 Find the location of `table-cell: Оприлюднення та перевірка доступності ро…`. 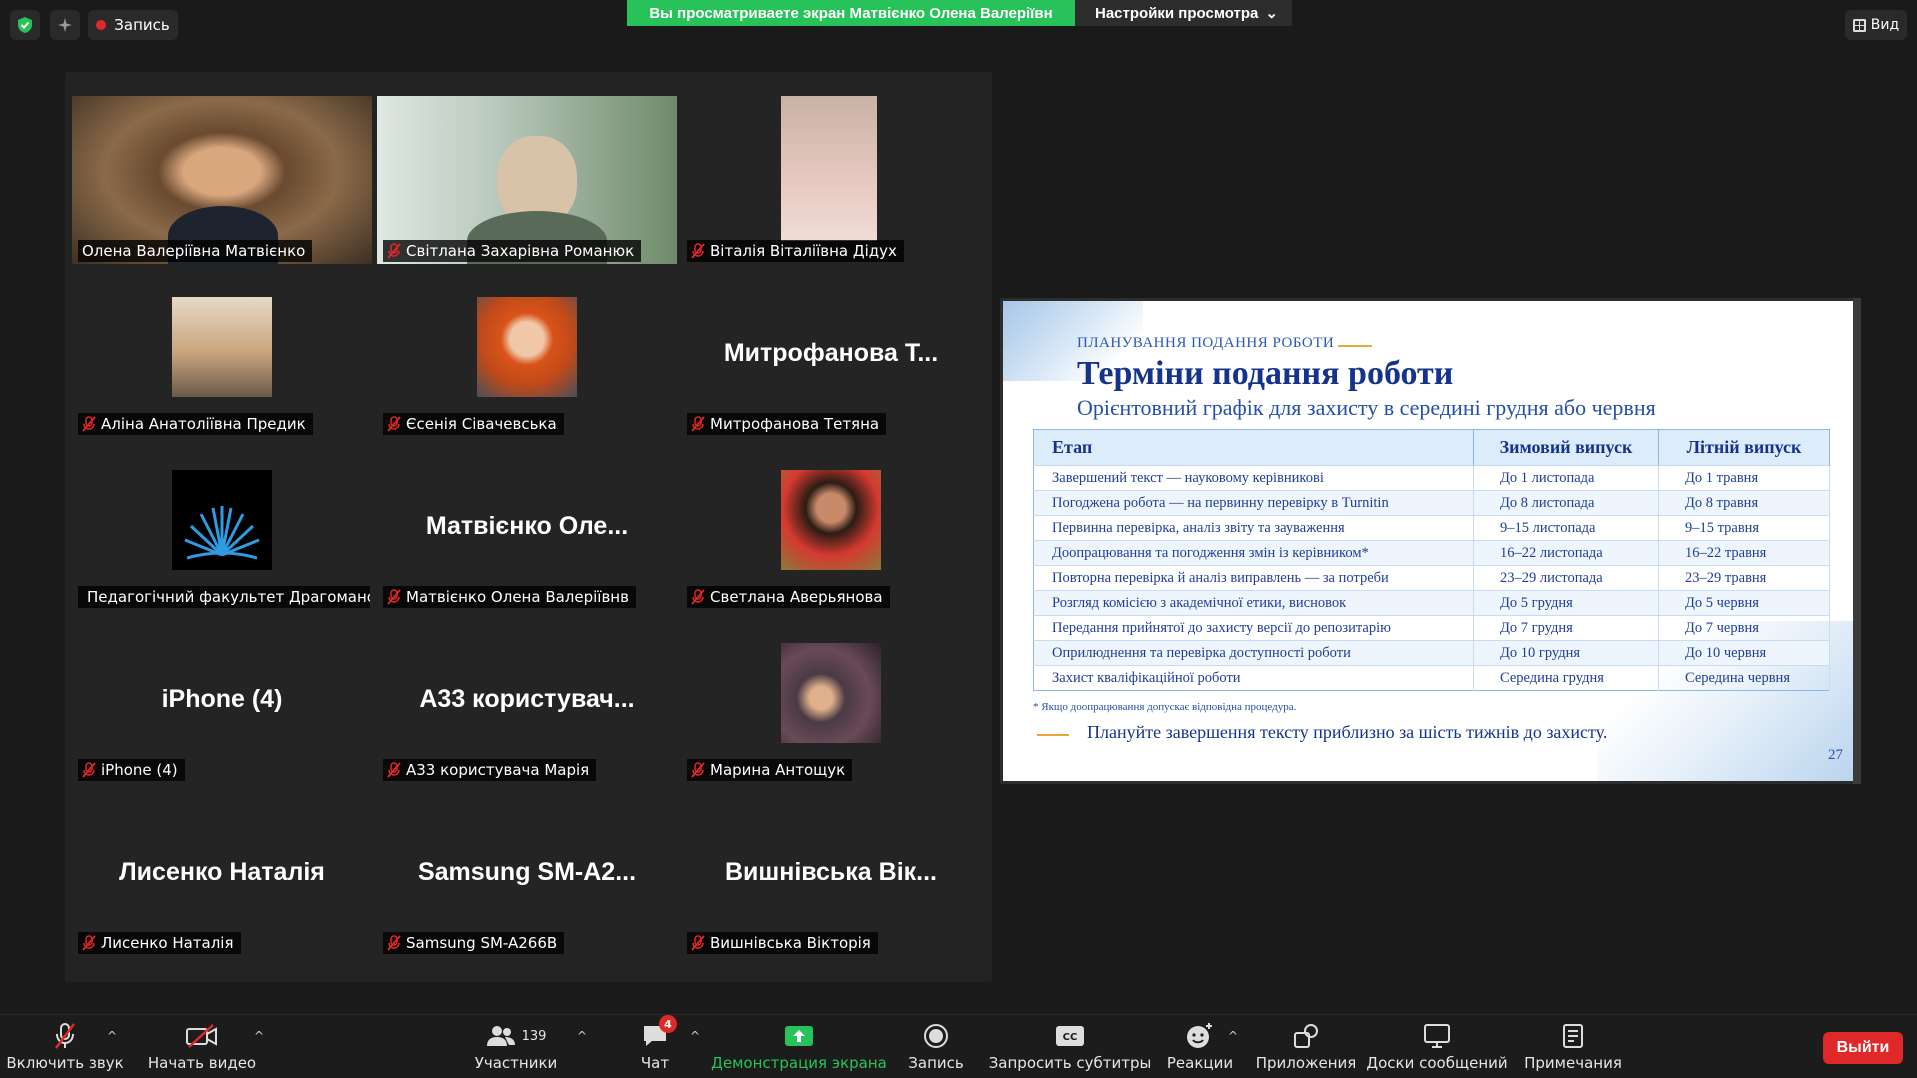

table-cell: Оприлюднення та перевірка доступності ро… is located at coordinates (1253, 653).